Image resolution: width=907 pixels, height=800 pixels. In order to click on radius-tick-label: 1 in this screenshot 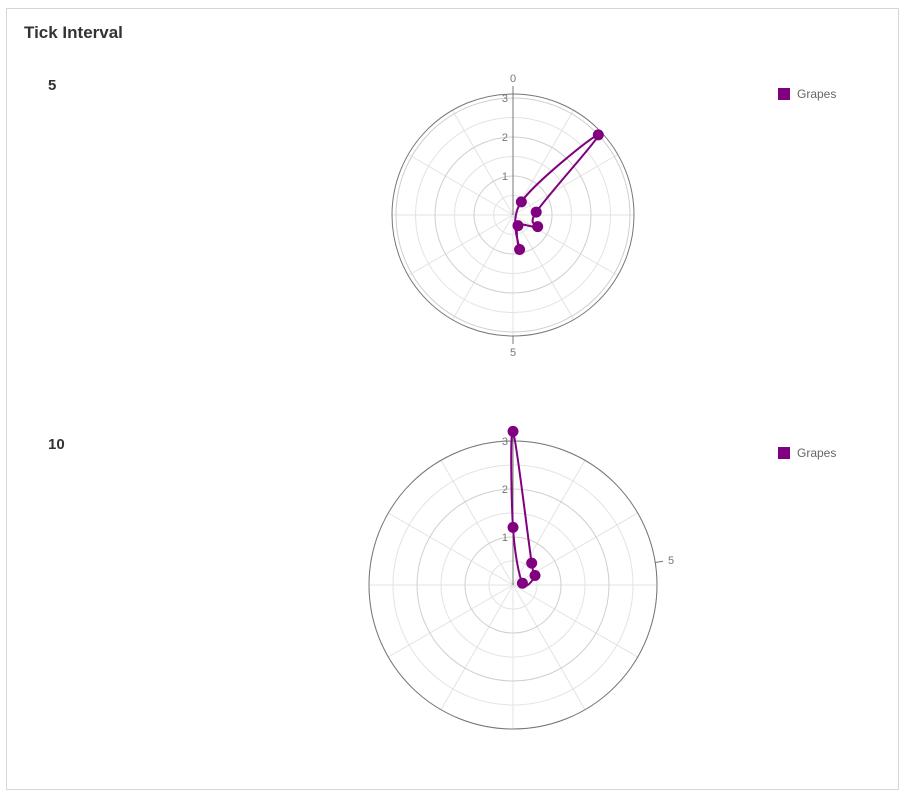, I will do `click(505, 538)`.